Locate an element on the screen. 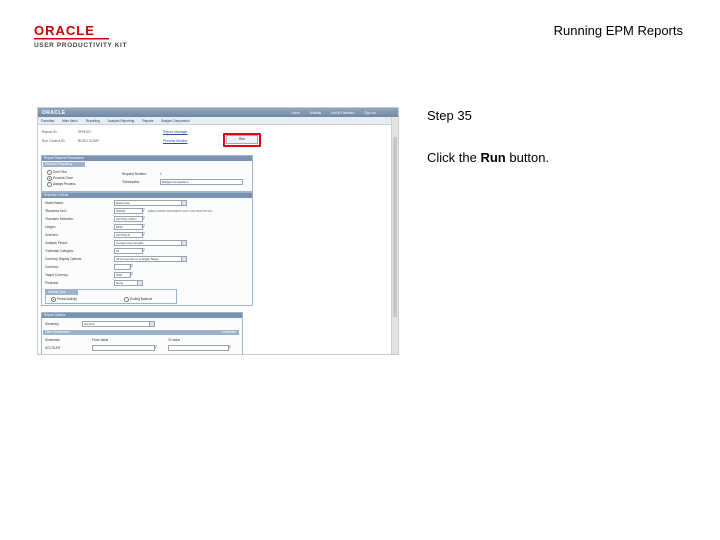  currency-display-select: All Currencies to a Single Target is located at coordinates (150, 259).